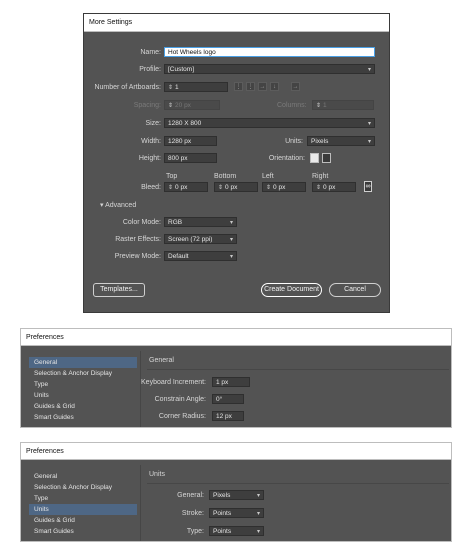 This screenshot has width=474, height=557. What do you see at coordinates (343, 105) in the screenshot?
I see `columns-input: ⇕ 1` at bounding box center [343, 105].